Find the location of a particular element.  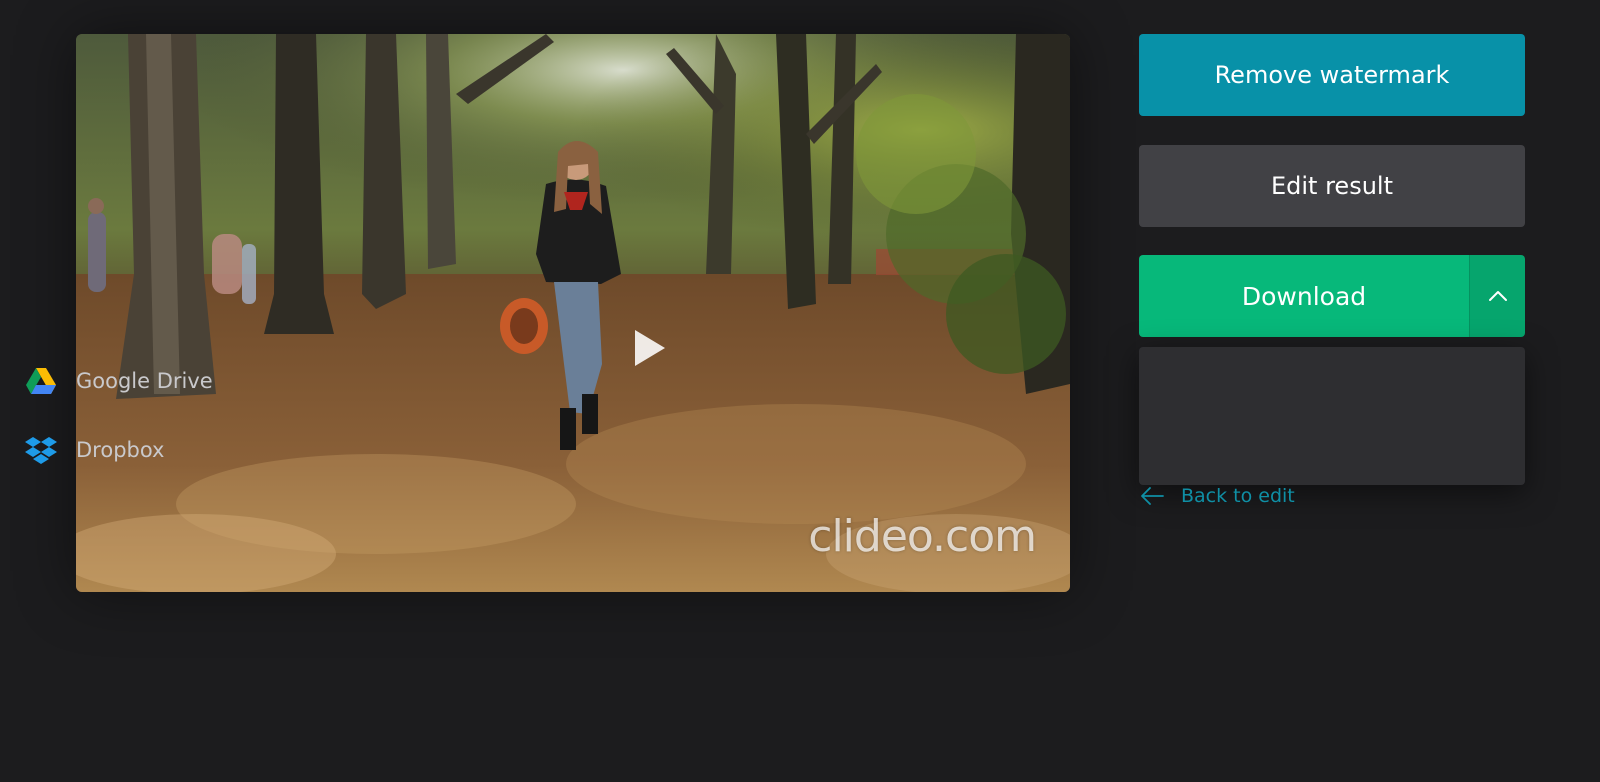

download-options-toggle is located at coordinates (1497, 296).